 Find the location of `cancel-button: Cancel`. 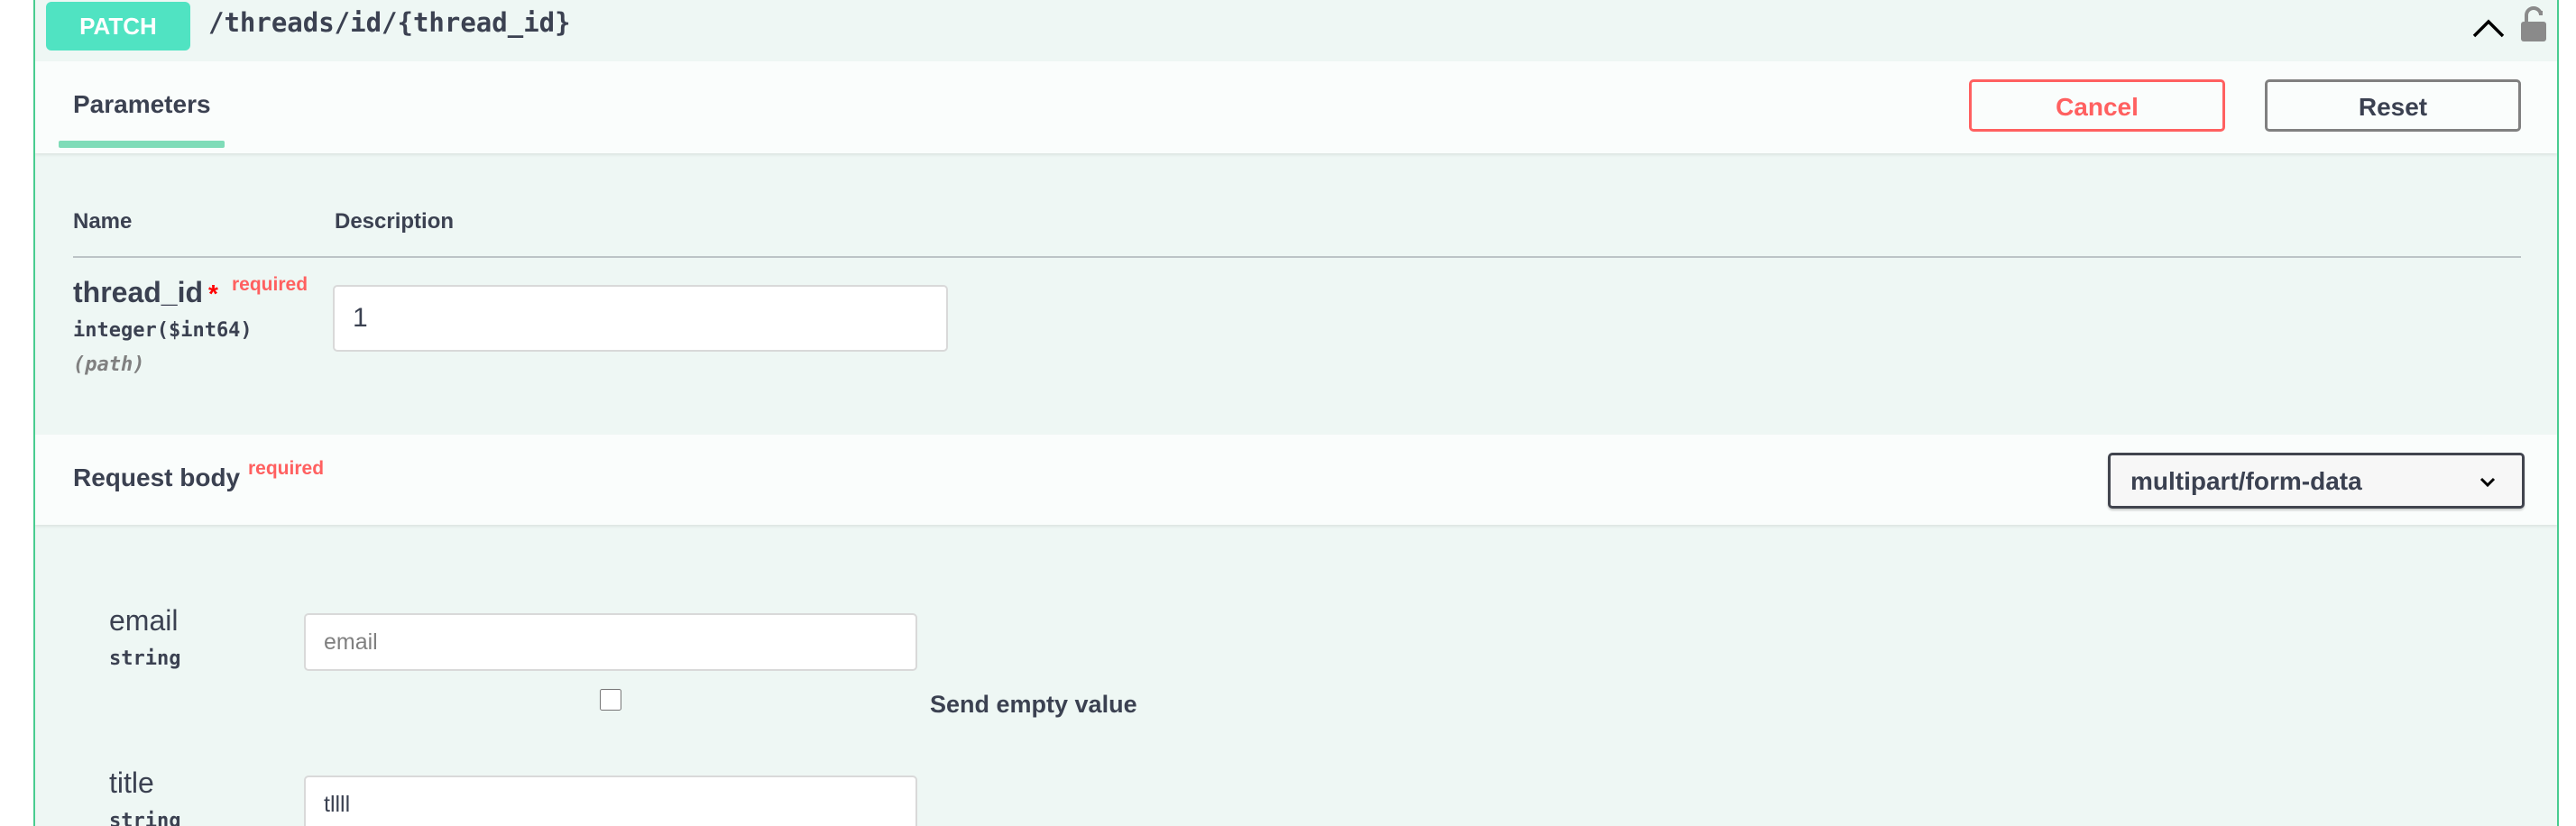

cancel-button: Cancel is located at coordinates (2097, 105).